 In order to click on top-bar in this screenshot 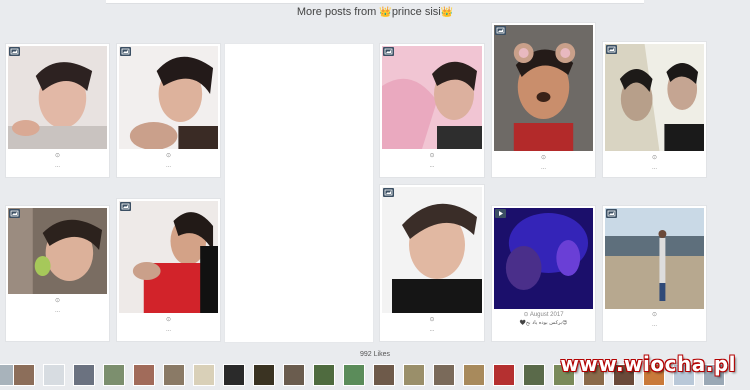, I will do `click(375, 2)`.